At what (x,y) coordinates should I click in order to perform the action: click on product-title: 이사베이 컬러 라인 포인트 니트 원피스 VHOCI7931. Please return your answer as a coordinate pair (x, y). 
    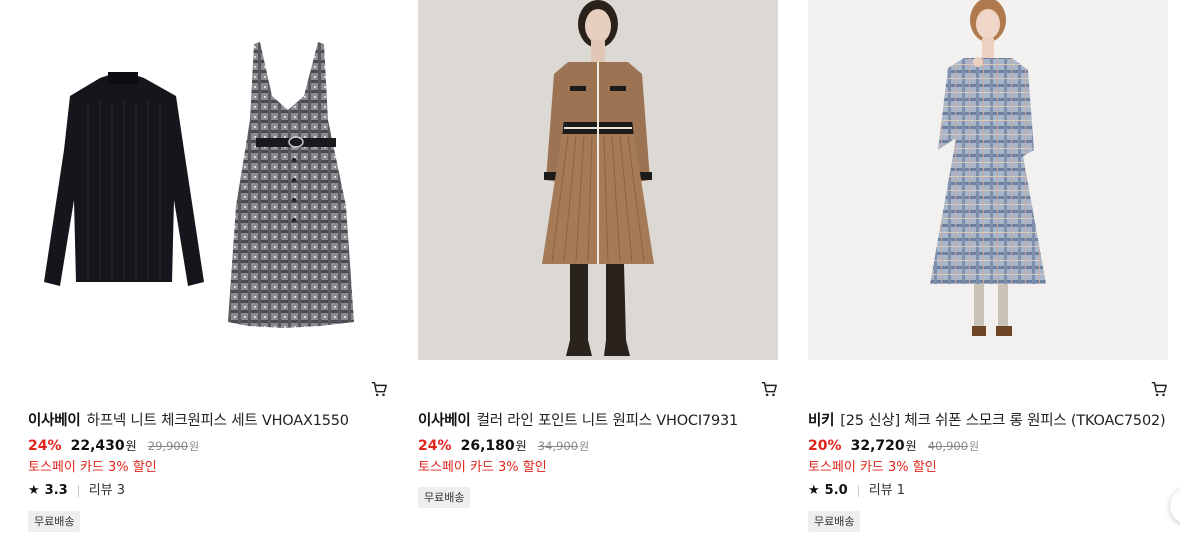
    Looking at the image, I should click on (598, 421).